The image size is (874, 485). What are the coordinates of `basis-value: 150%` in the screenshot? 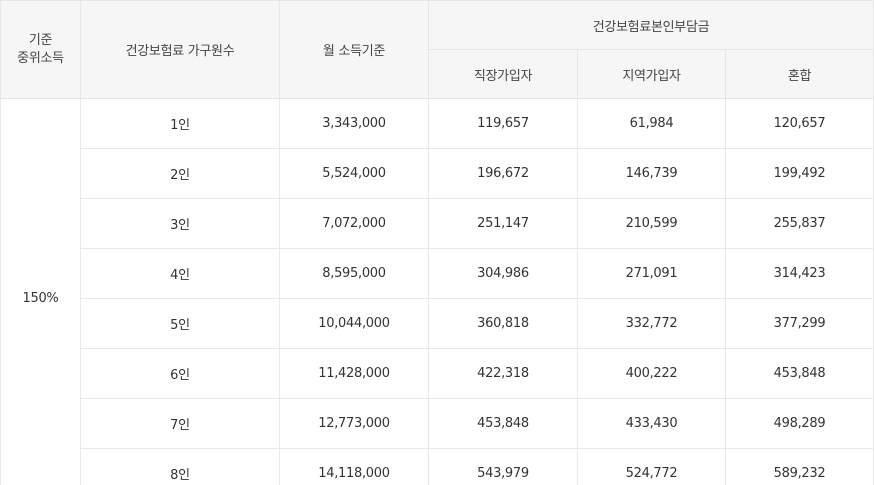 It's located at (40, 291).